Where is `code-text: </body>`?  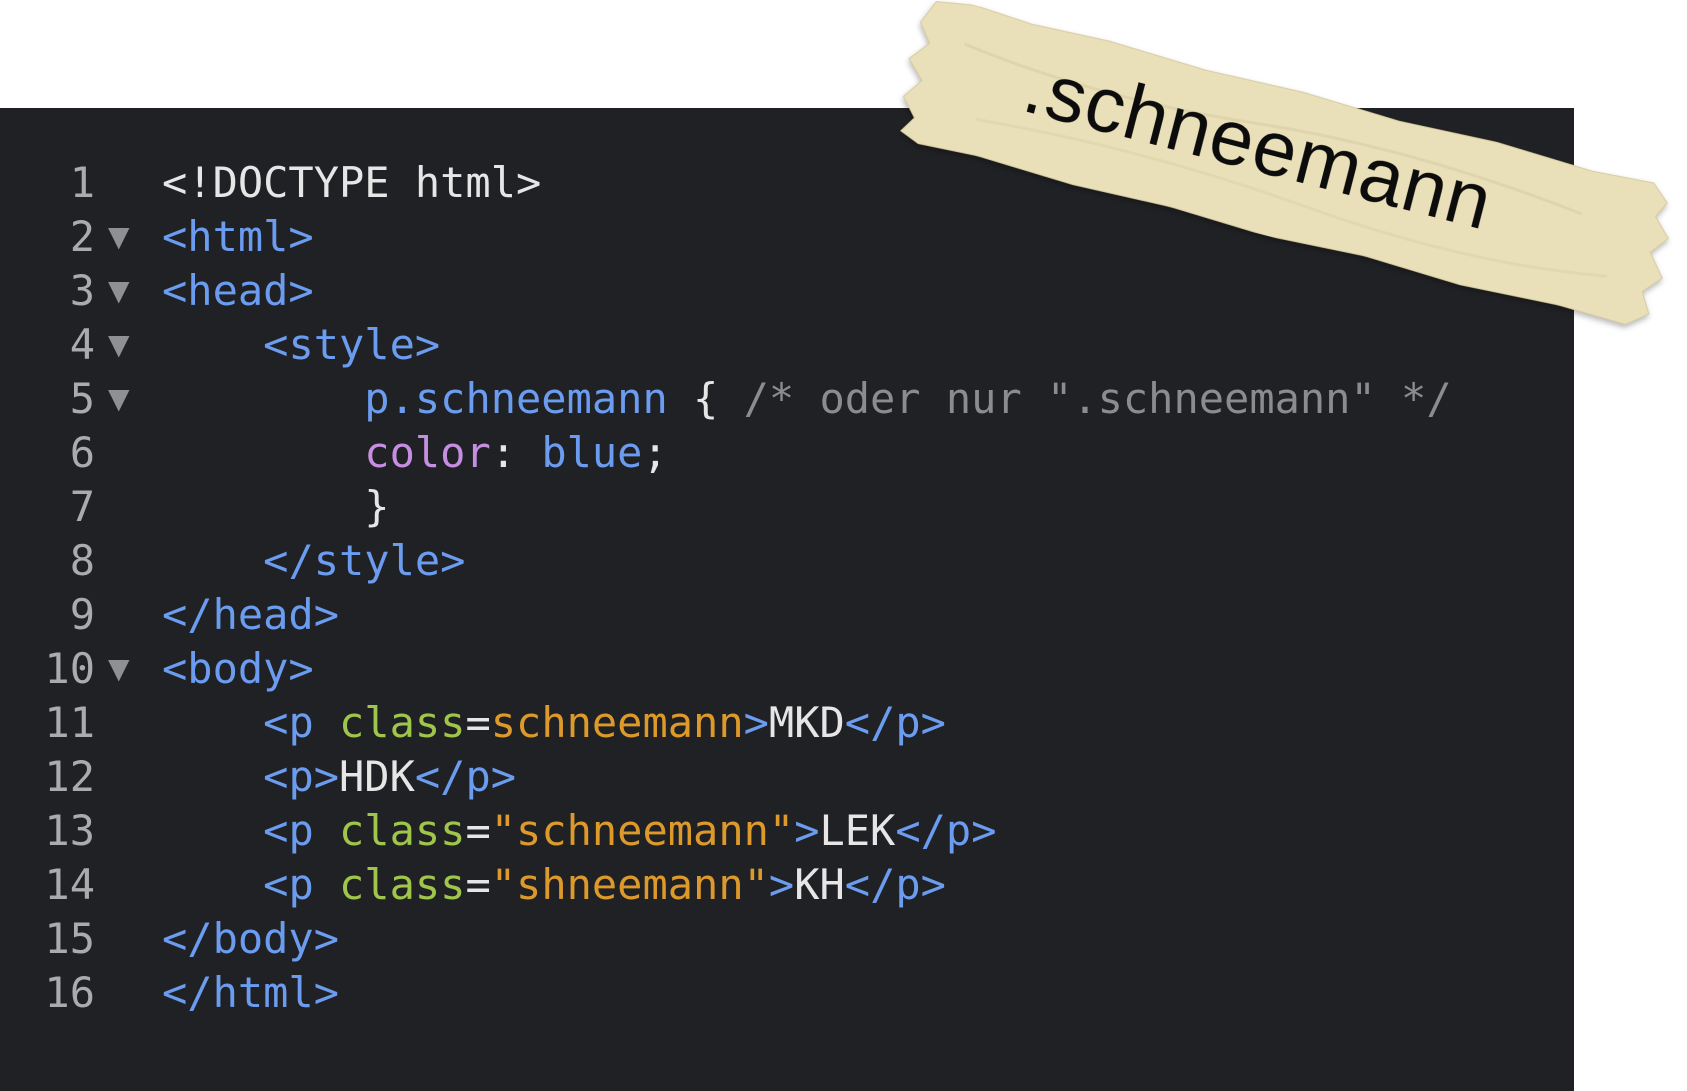 code-text: </body> is located at coordinates (250, 939).